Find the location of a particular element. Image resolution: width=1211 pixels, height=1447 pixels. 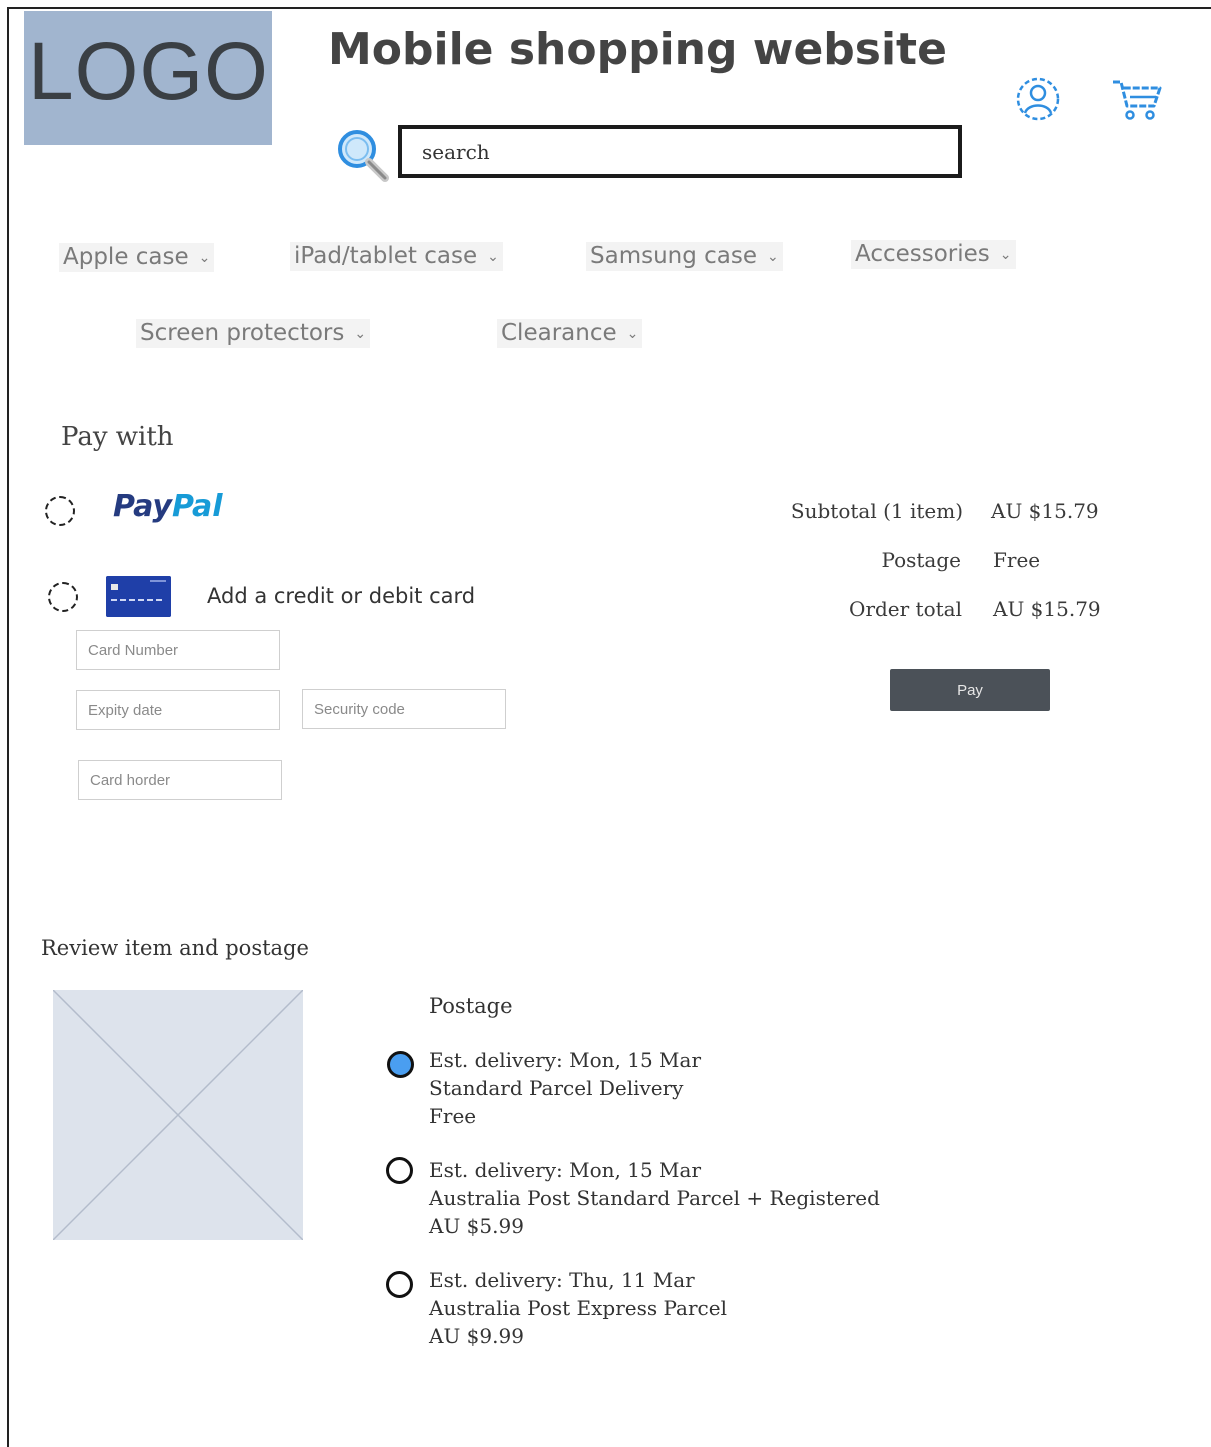

credit-card-icon is located at coordinates (138, 596).